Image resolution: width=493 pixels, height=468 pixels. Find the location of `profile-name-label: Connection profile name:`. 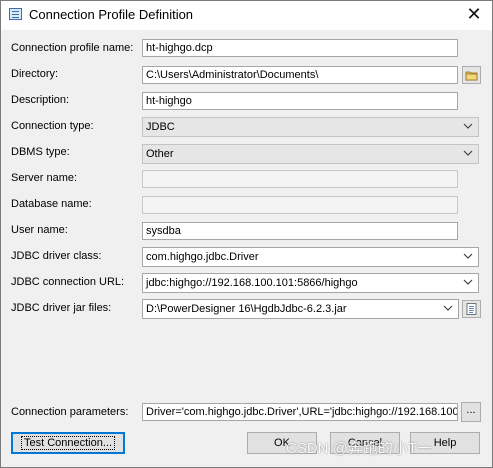

profile-name-label: Connection profile name: is located at coordinates (72, 48).